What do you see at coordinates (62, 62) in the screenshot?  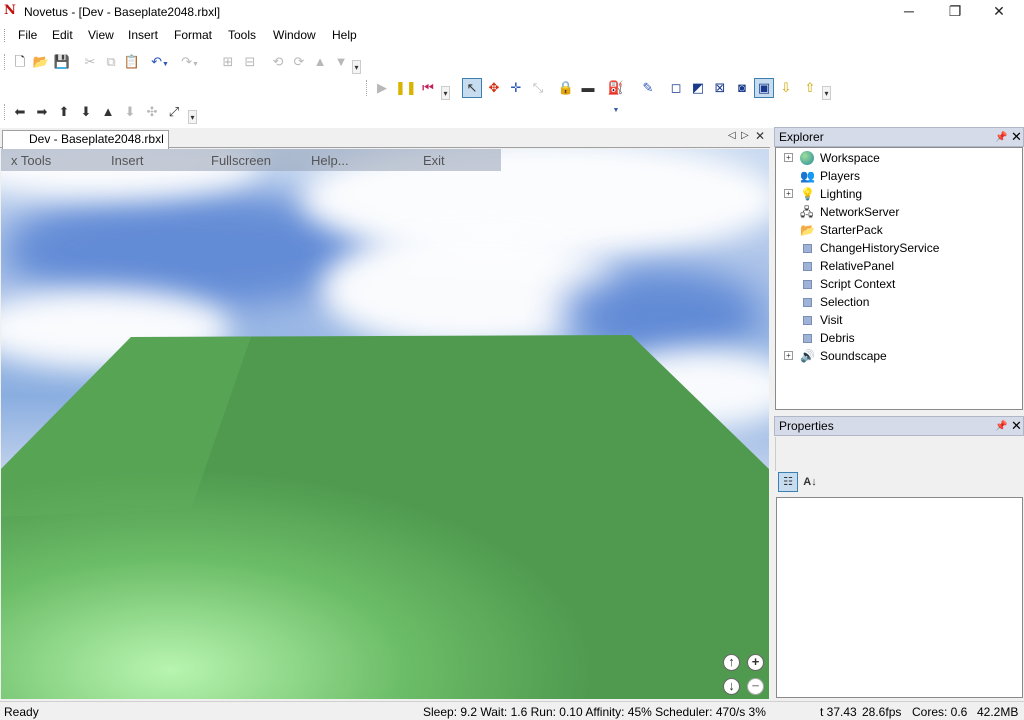 I see `save-icon: 💾` at bounding box center [62, 62].